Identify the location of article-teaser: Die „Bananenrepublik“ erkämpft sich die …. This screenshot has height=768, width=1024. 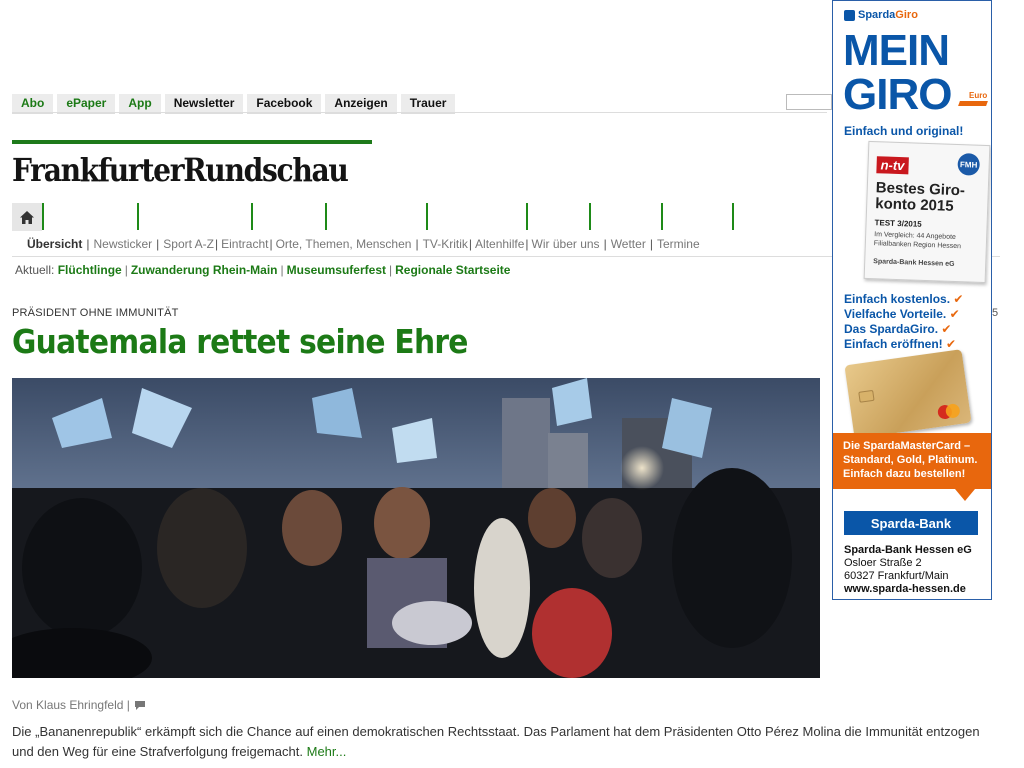
(507, 742).